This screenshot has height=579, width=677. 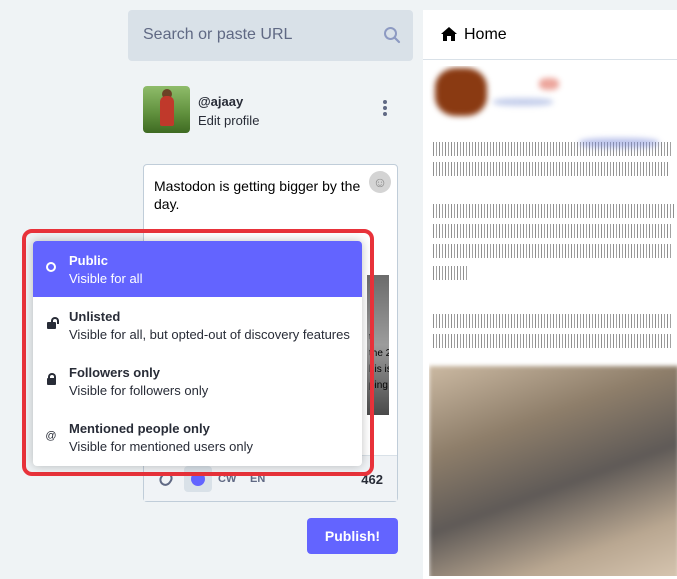 What do you see at coordinates (550, 35) in the screenshot?
I see `home-header: Home` at bounding box center [550, 35].